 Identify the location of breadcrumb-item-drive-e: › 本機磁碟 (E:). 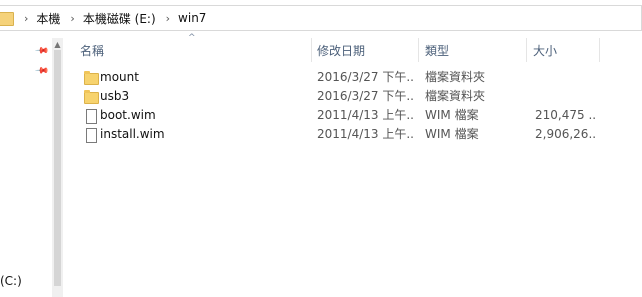
(107, 18).